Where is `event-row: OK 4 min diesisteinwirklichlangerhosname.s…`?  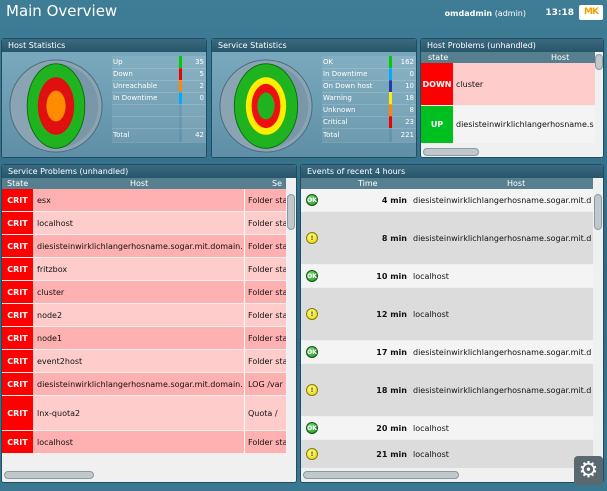 event-row: OK 4 min diesisteinwirklichlangerhosname.s… is located at coordinates (447, 200).